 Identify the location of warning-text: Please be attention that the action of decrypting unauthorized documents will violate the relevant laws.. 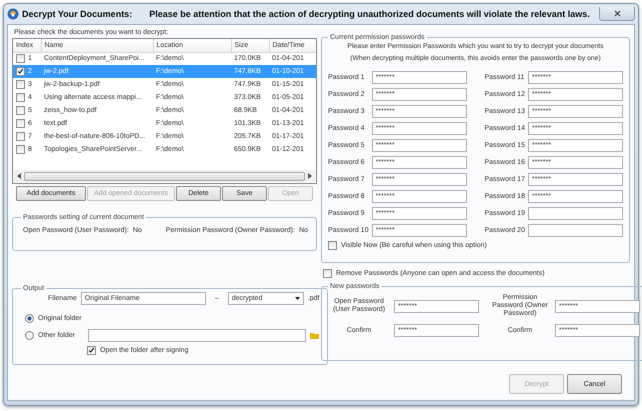
(369, 14).